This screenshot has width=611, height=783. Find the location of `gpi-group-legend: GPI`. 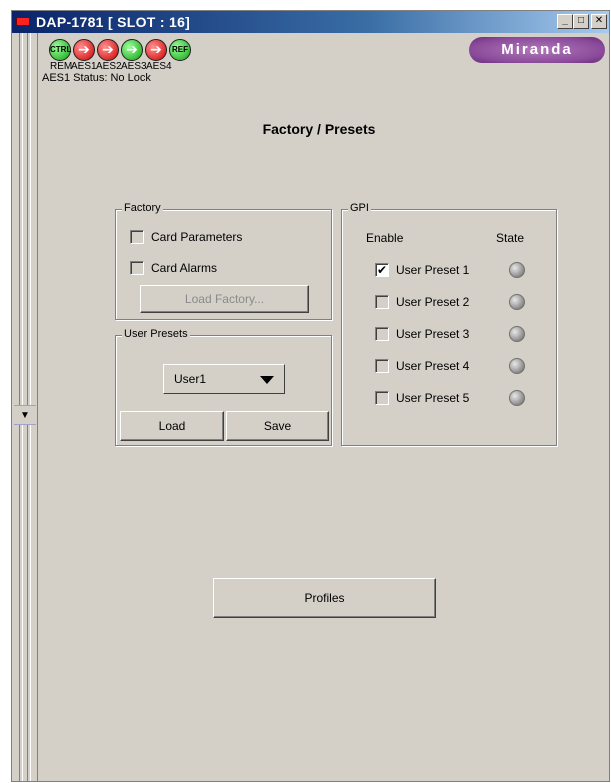

gpi-group-legend: GPI is located at coordinates (359, 208).